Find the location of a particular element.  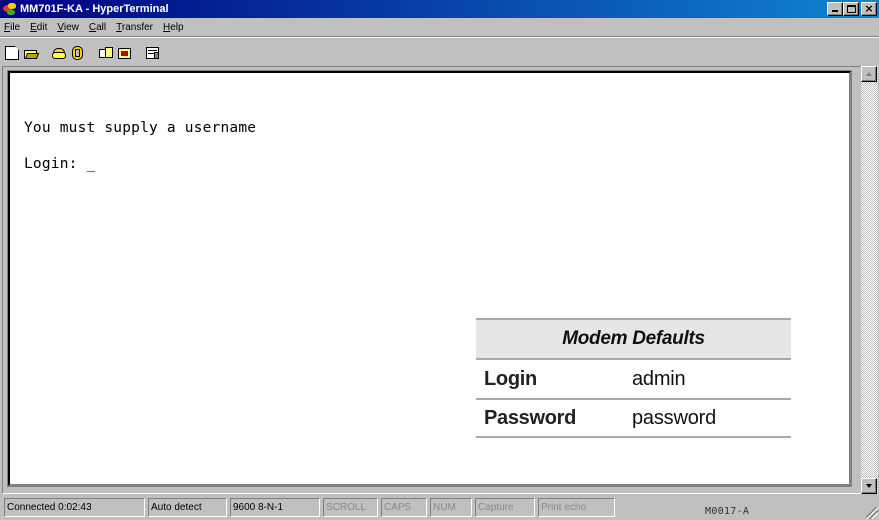

menu-call: Call is located at coordinates (97, 27).